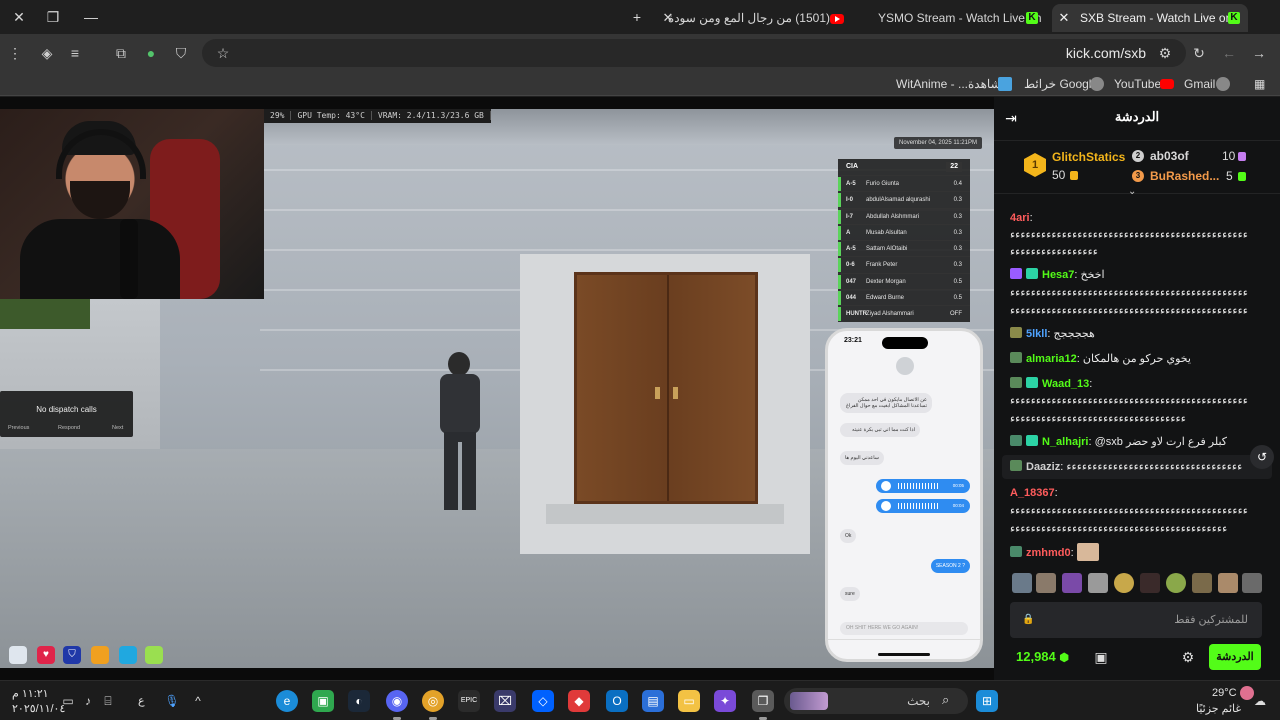 The height and width of the screenshot is (720, 1280). I want to click on chrome-icon: ◎, so click(433, 705).